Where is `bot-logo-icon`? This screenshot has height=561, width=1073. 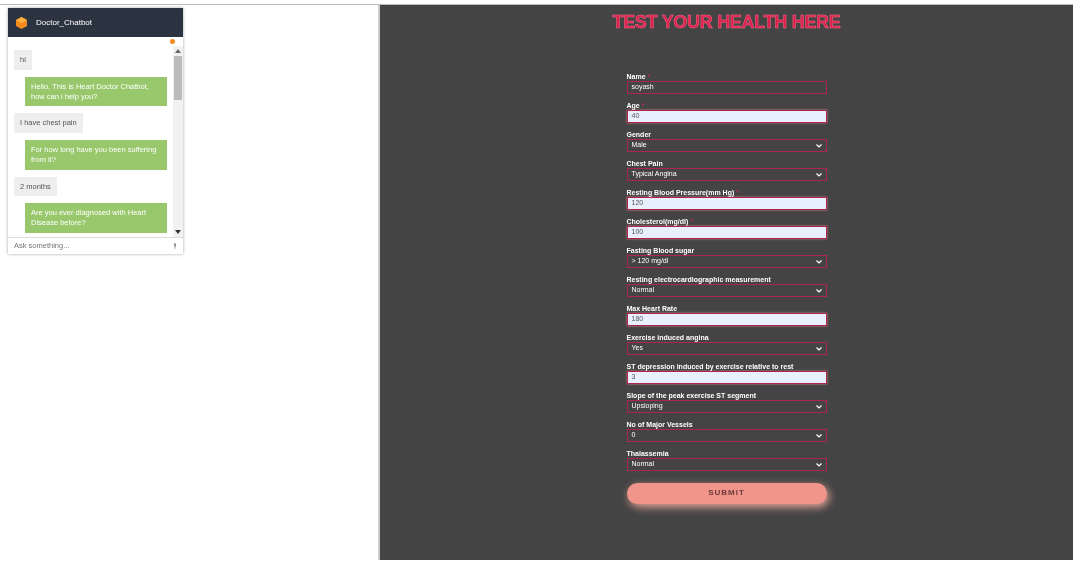 bot-logo-icon is located at coordinates (21, 22).